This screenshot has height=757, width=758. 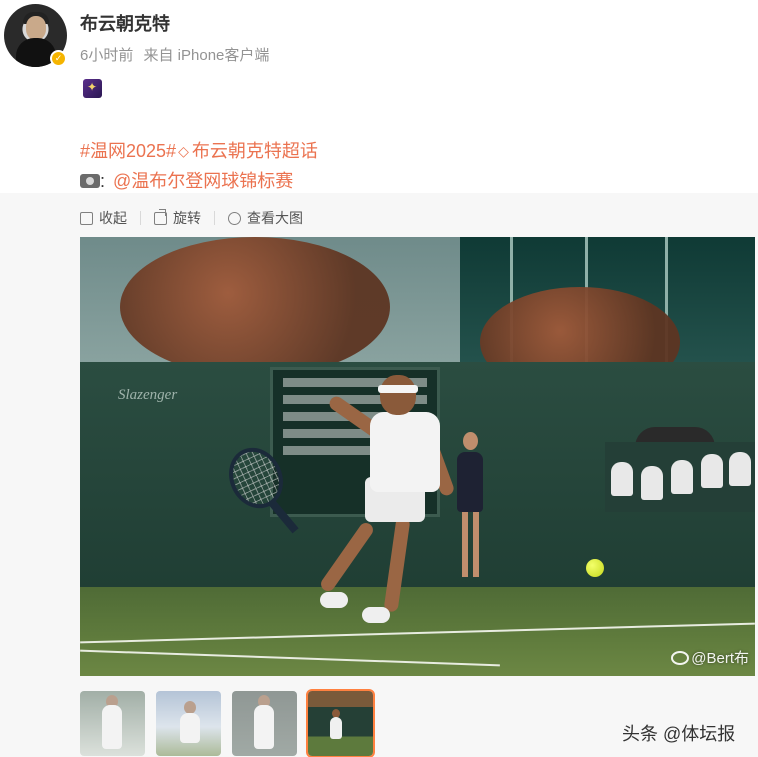 I want to click on emoji-badge-icon, so click(x=92, y=88).